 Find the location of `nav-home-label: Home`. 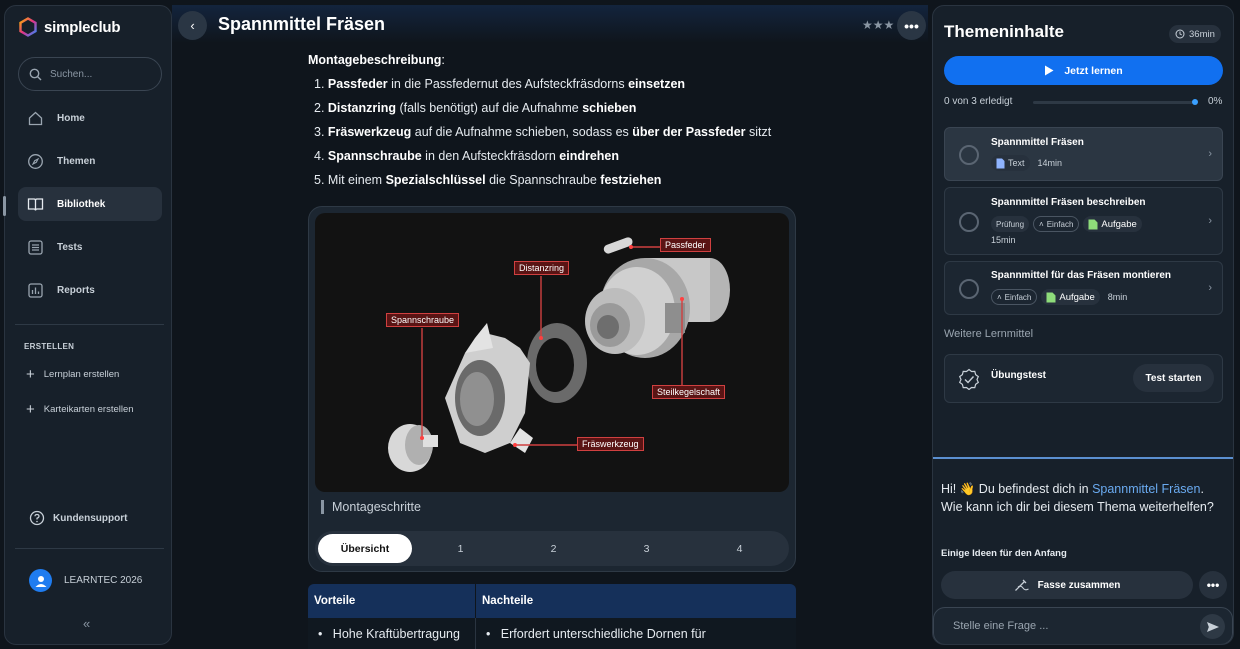

nav-home-label: Home is located at coordinates (71, 118).